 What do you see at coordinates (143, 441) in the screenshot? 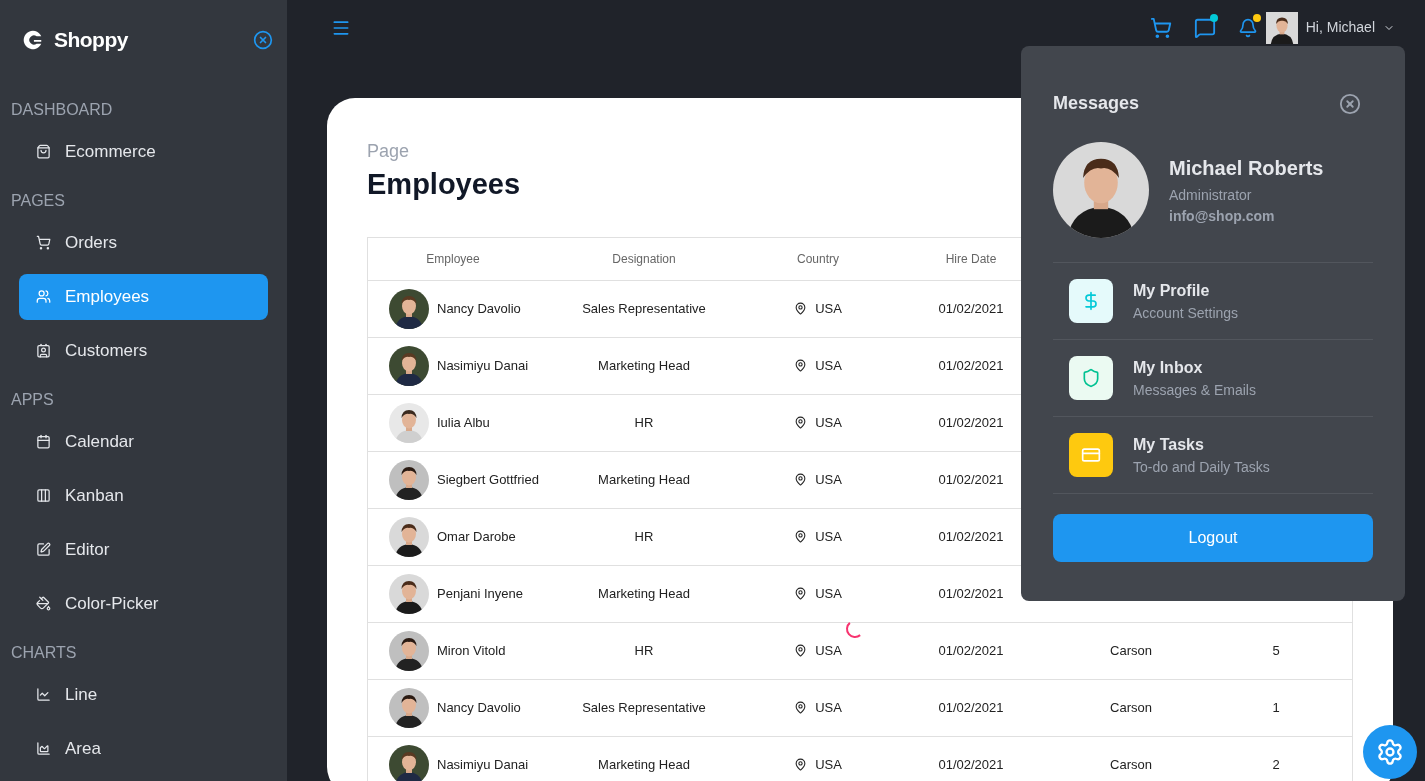
I see `sidebar-item: Calendar` at bounding box center [143, 441].